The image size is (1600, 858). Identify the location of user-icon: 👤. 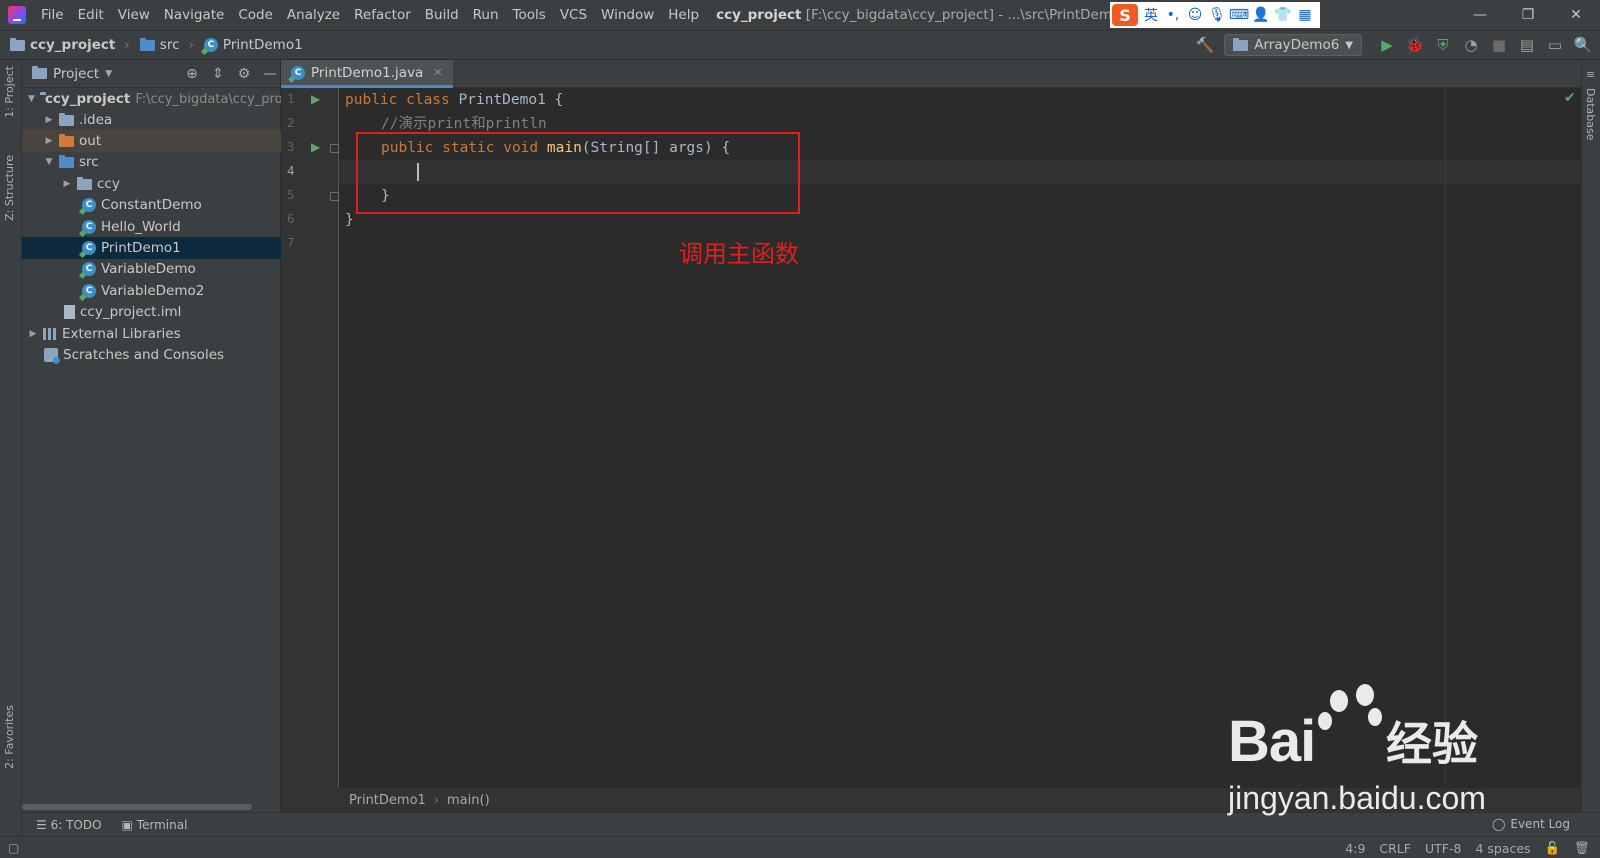
(1261, 15).